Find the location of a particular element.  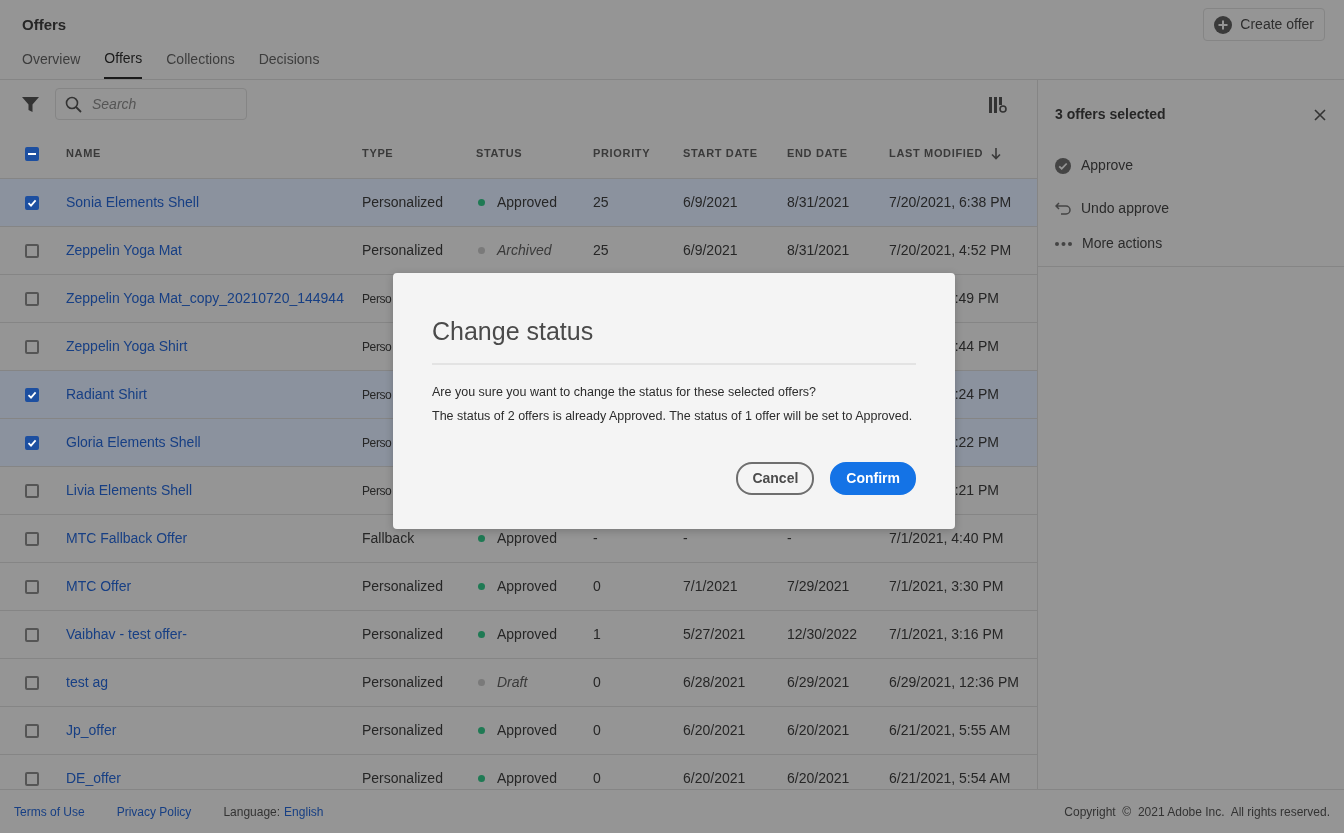

dialog-text: Are you sure you want to change the status for these selected offers? is located at coordinates (625, 392).